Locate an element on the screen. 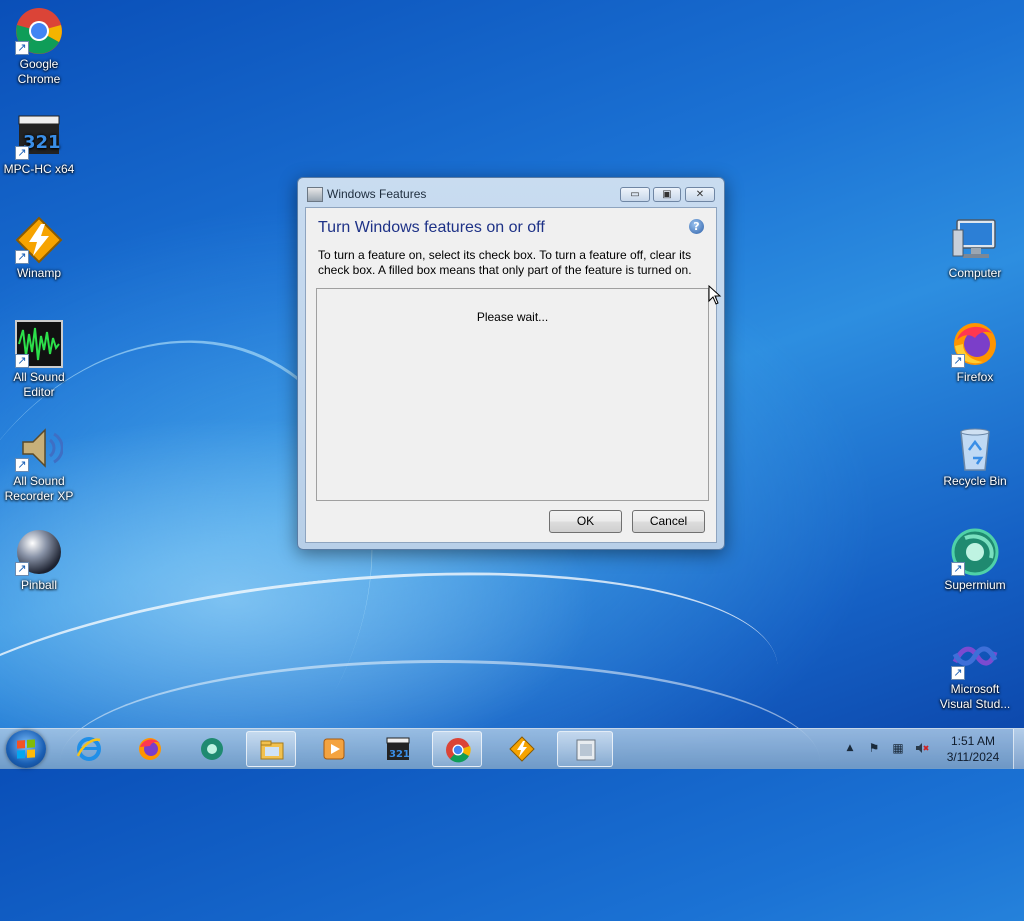 The height and width of the screenshot is (921, 1024). taskbar-item-file-explorer is located at coordinates (271, 749).